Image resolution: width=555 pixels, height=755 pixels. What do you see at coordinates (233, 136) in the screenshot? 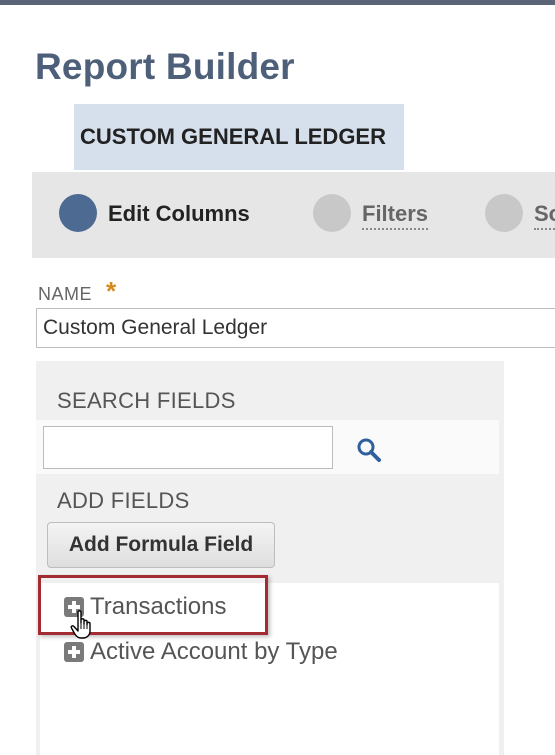
I see `report-subtitle: CUSTOM GENERAL LEDGER` at bounding box center [233, 136].